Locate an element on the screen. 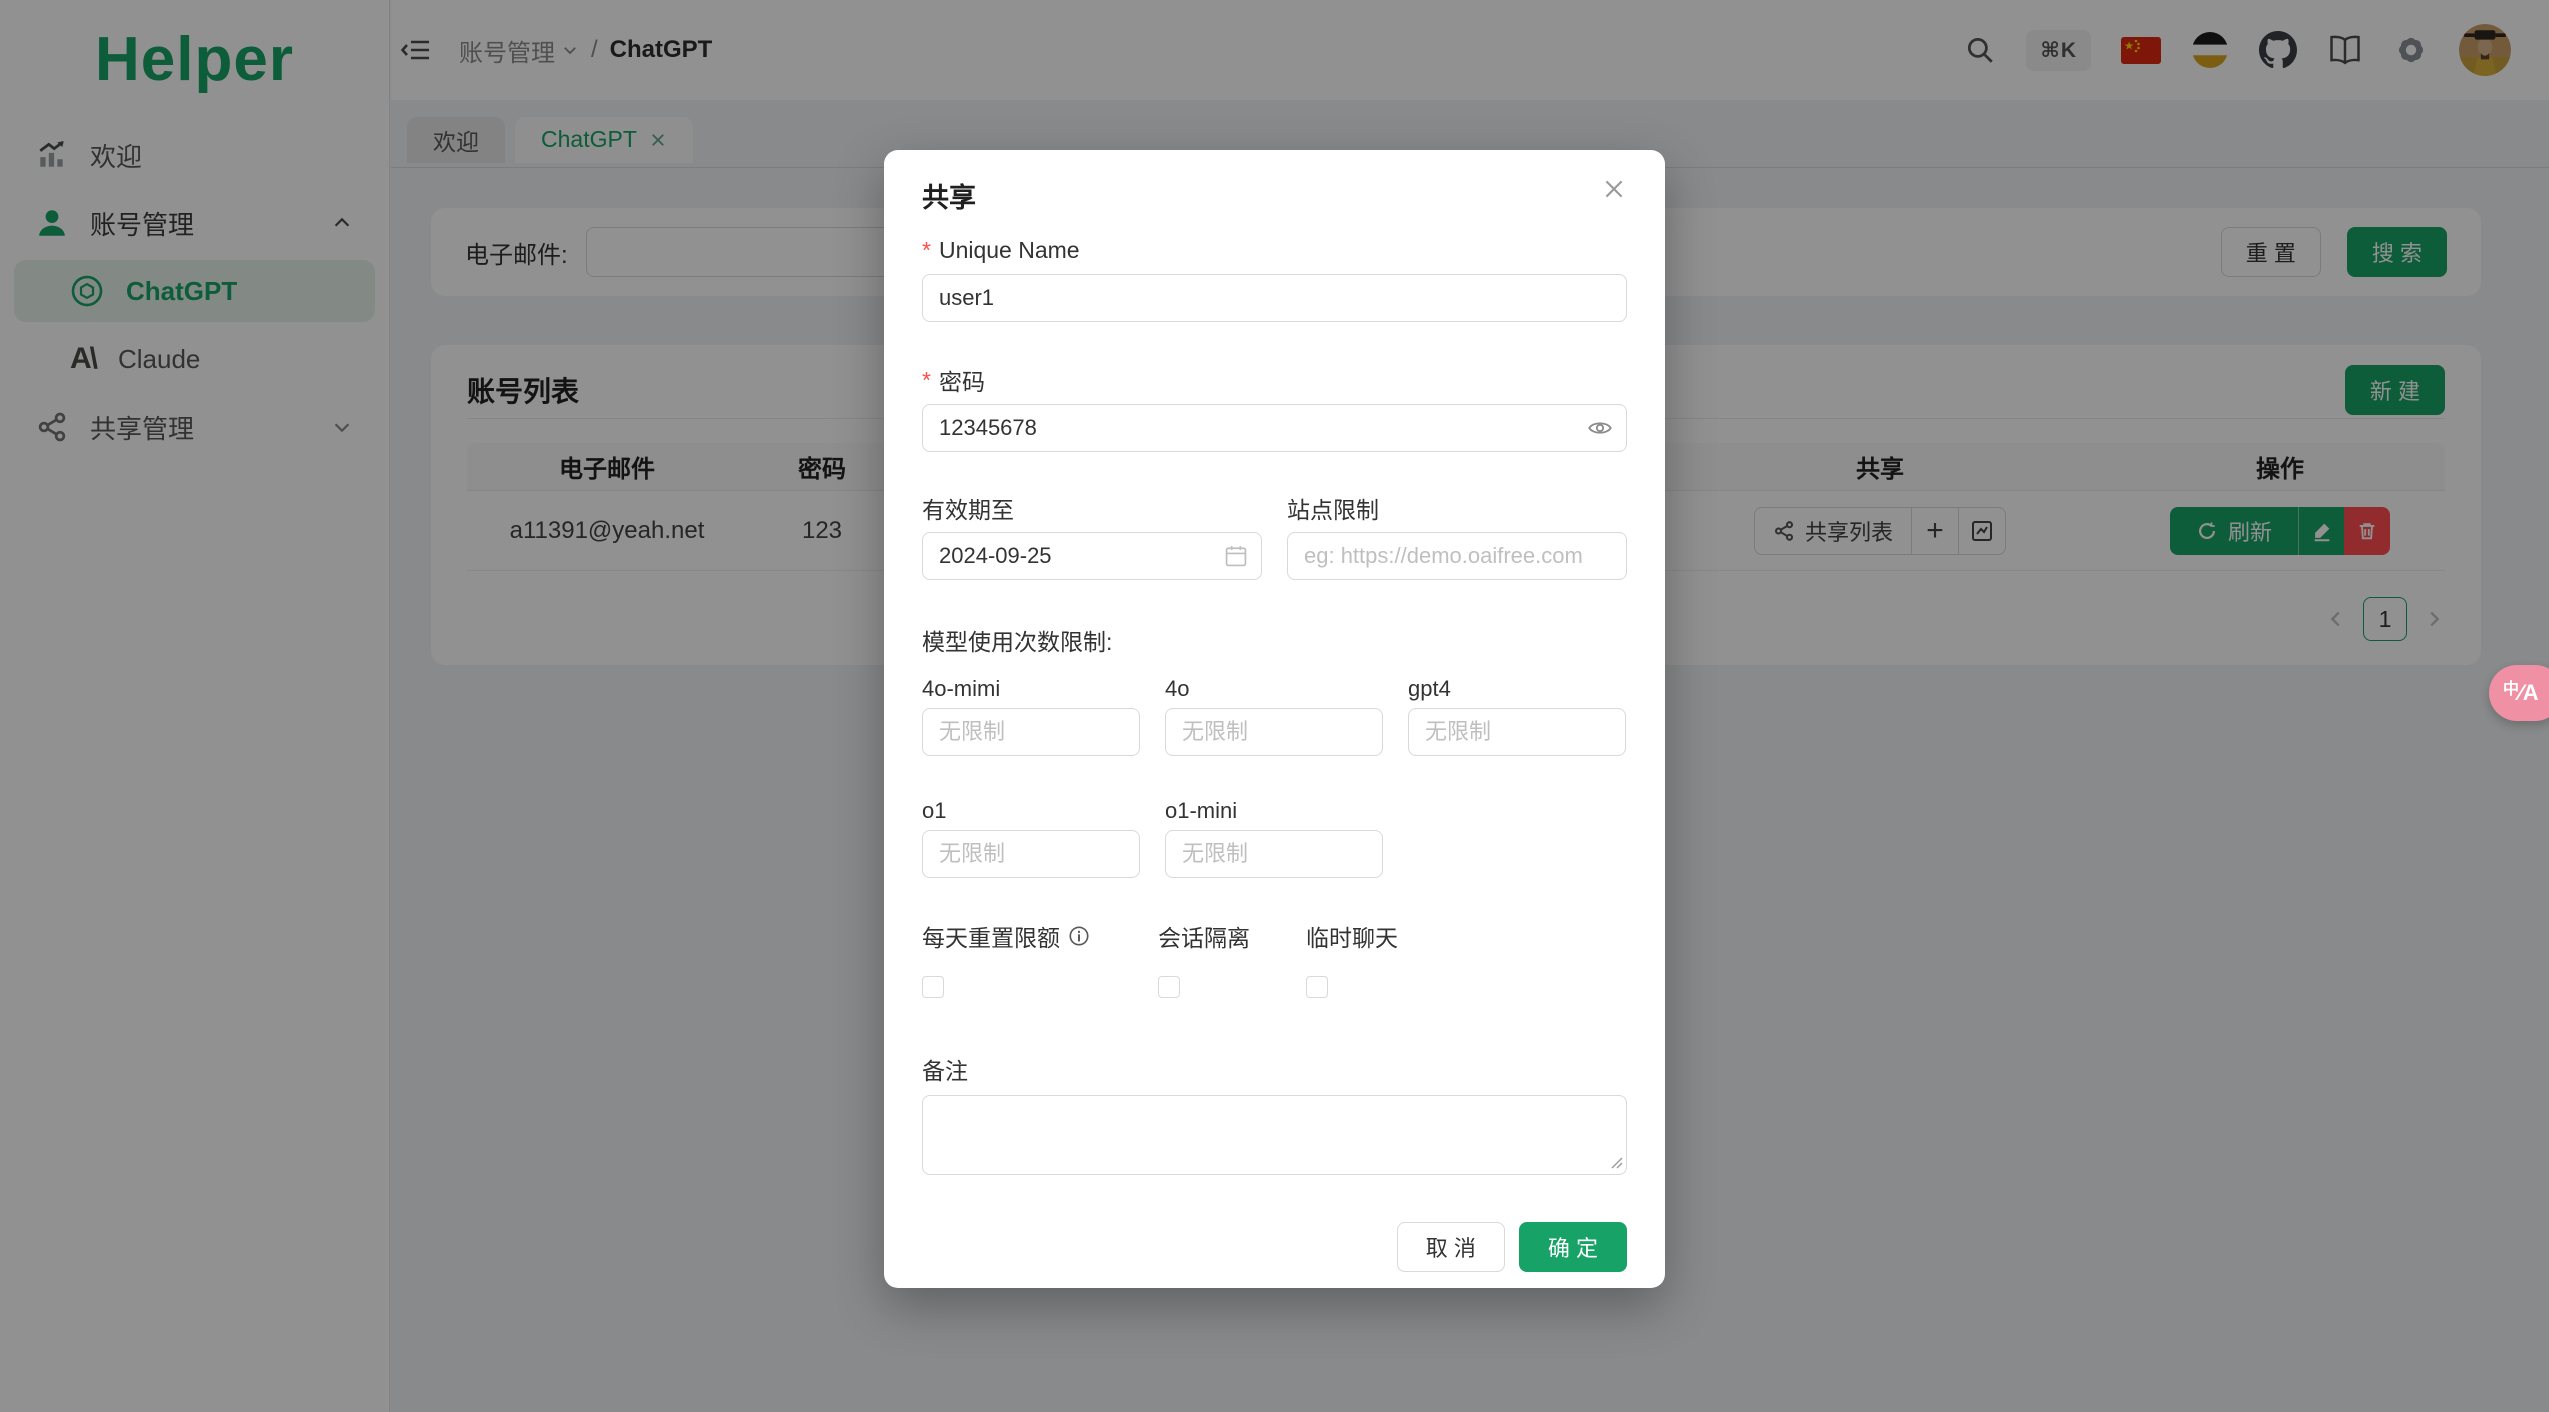 This screenshot has width=2549, height=1412. session-isolation-field: 会话隔离 is located at coordinates (1232, 962).